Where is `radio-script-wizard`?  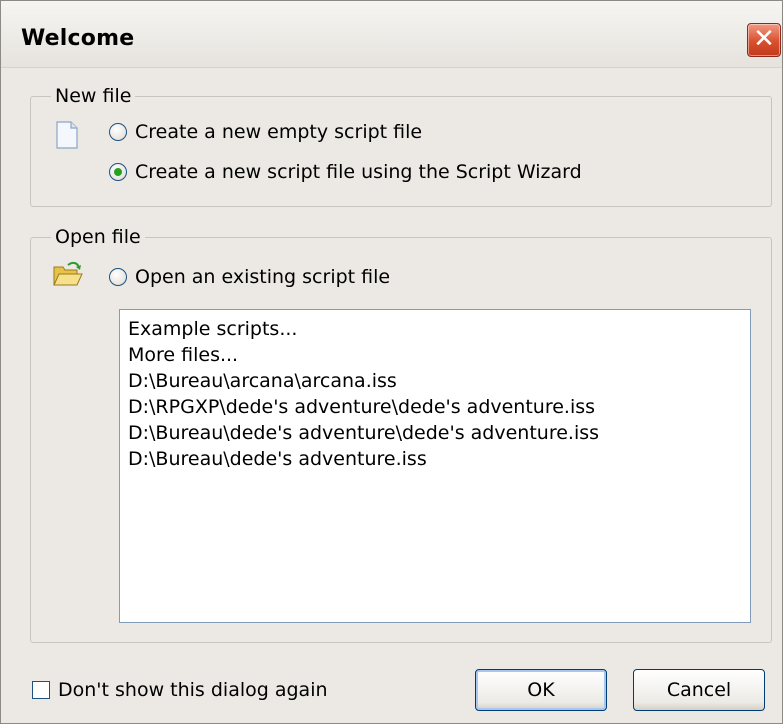 radio-script-wizard is located at coordinates (118, 172).